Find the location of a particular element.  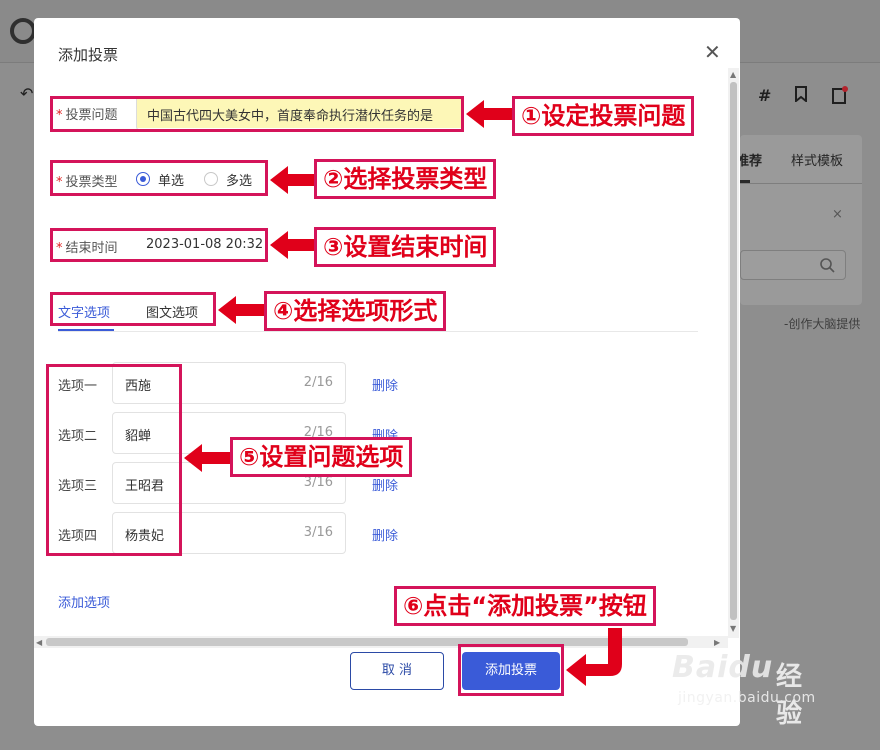

watermark-brand: Baidu is located at coordinates (723, 667).